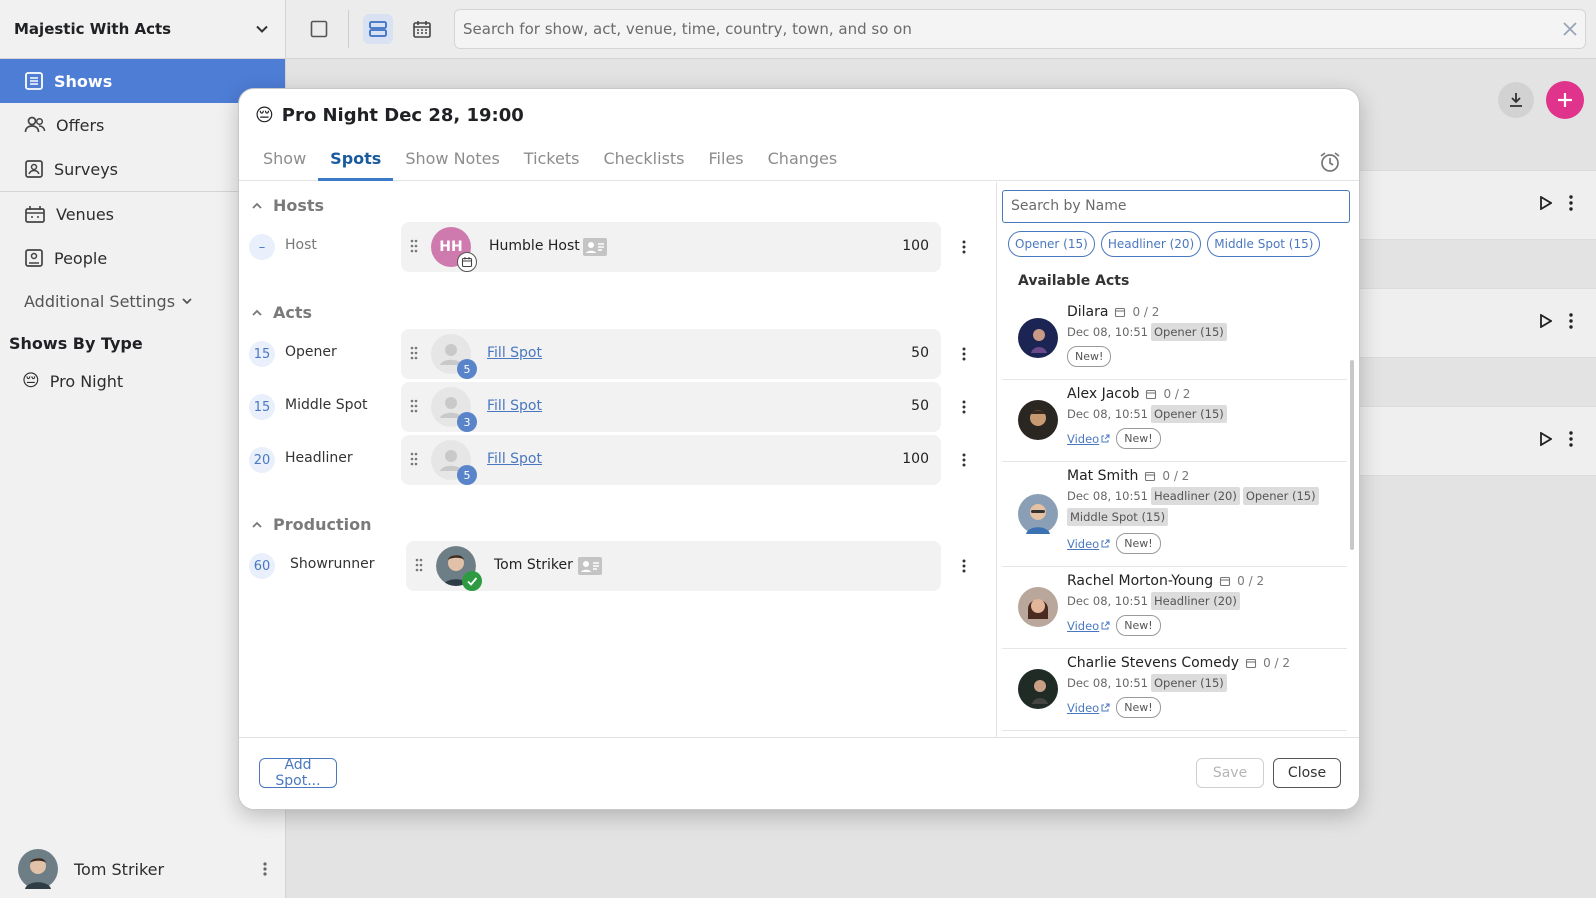 The height and width of the screenshot is (898, 1596). What do you see at coordinates (1516, 100) in the screenshot?
I see `download-button` at bounding box center [1516, 100].